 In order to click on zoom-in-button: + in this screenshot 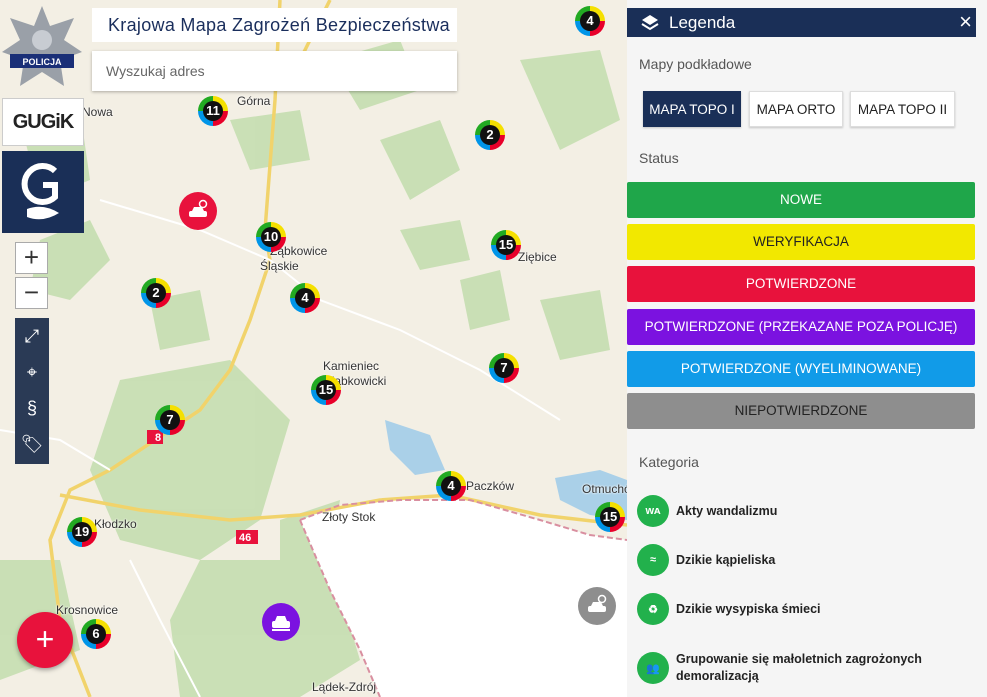, I will do `click(31, 258)`.